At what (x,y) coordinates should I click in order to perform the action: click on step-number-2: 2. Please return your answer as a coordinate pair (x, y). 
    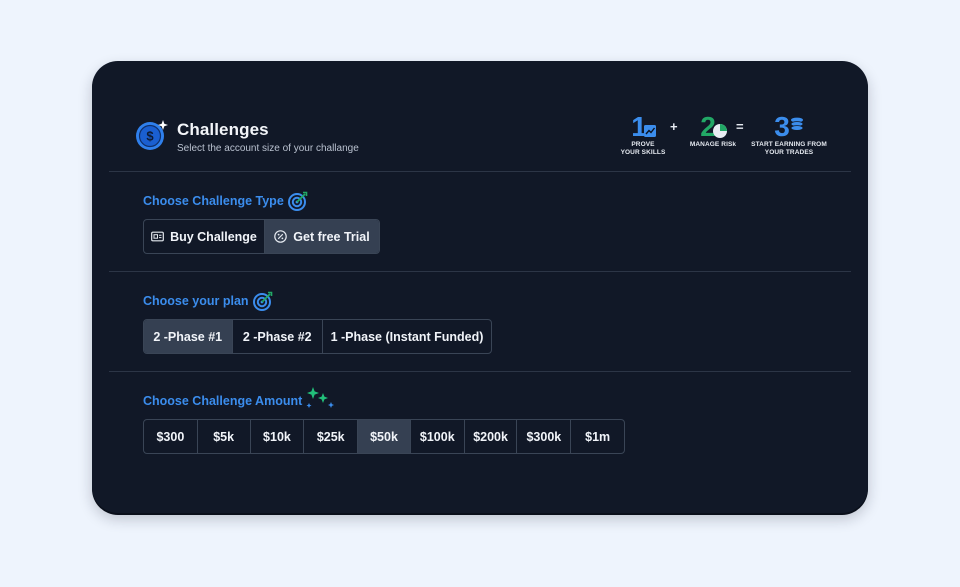
    Looking at the image, I should click on (708, 126).